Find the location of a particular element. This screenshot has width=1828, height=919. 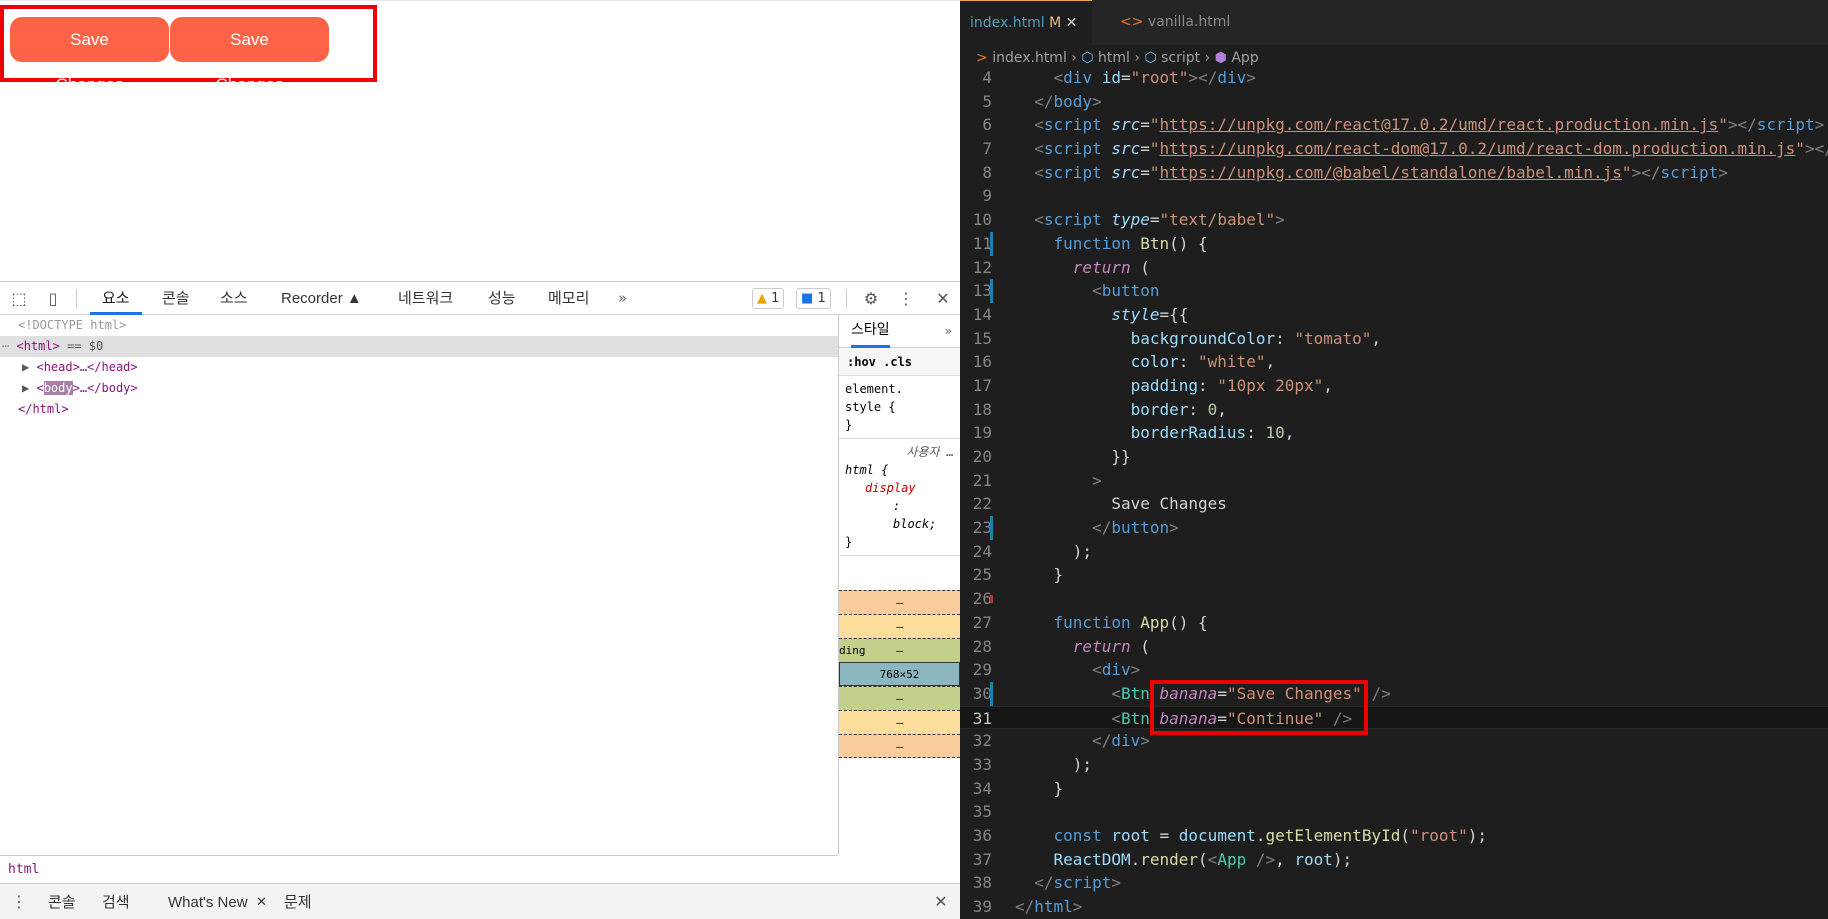

code-line-current: 31 <Btn banana="Continue" /> is located at coordinates (1394, 717).